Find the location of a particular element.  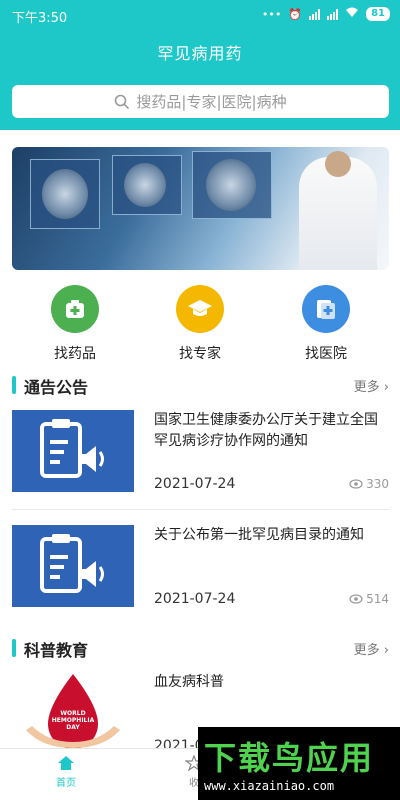

find-expert-label: 找专家 is located at coordinates (200, 354).